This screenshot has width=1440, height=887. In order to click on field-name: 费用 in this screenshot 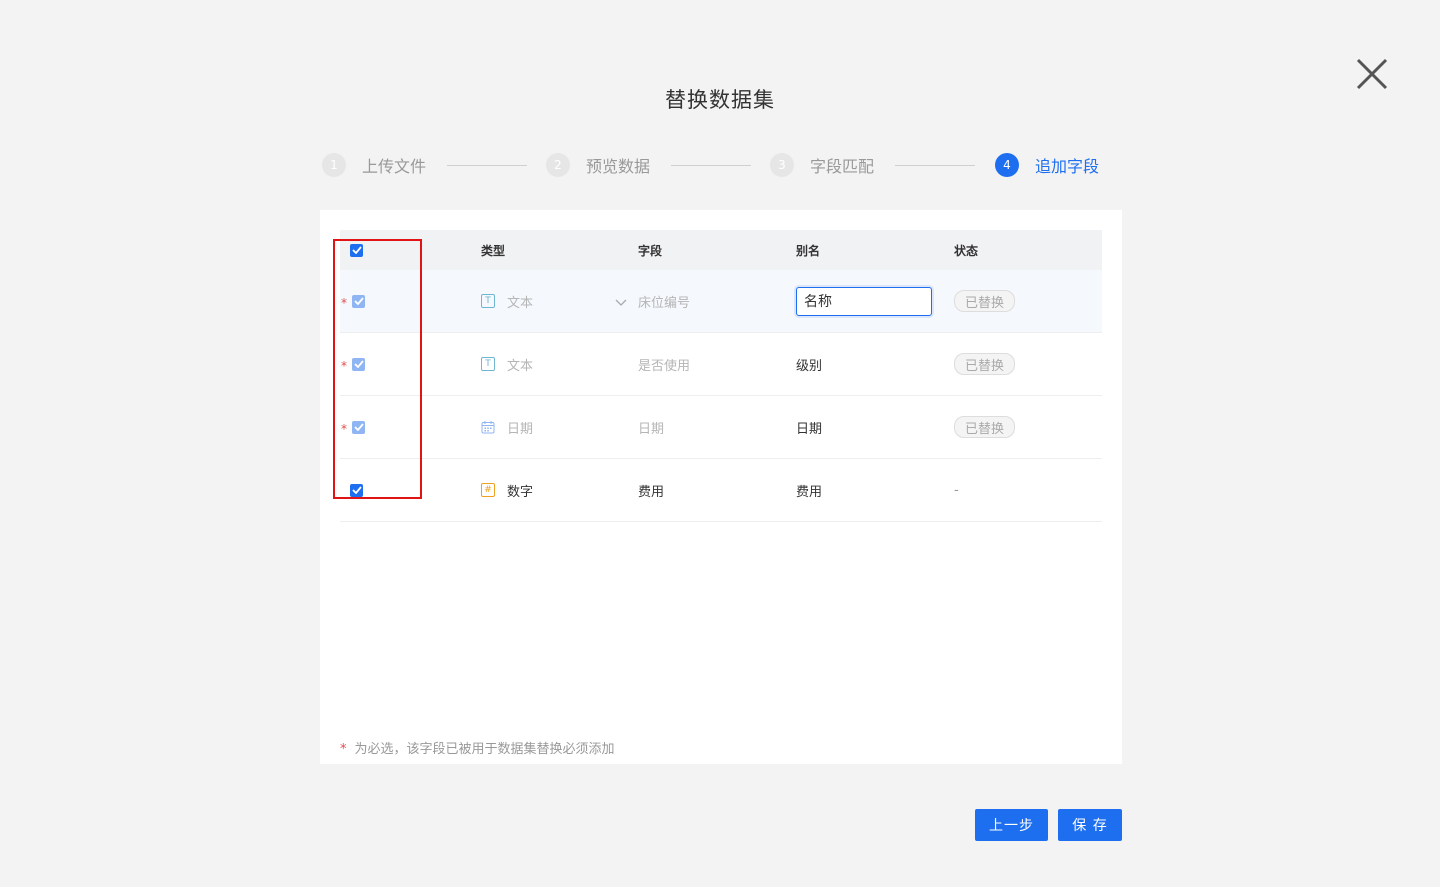, I will do `click(651, 492)`.